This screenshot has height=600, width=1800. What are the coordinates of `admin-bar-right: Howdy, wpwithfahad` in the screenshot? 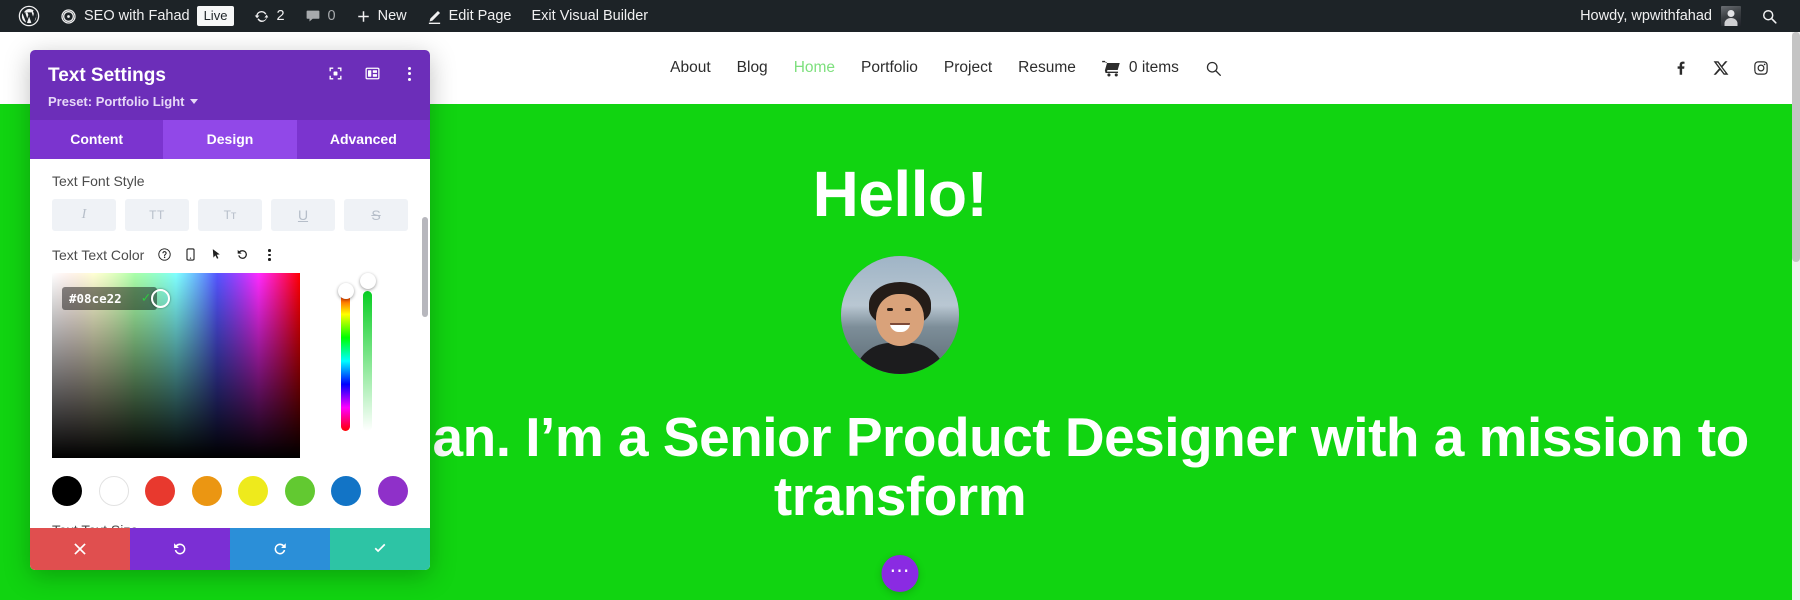 It's located at (1685, 16).